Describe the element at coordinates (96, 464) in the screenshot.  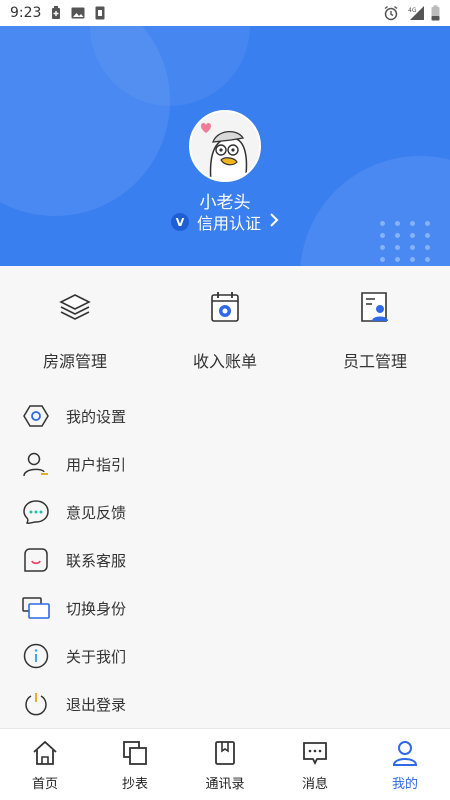
I see `menu-item-label: 用户指引` at that location.